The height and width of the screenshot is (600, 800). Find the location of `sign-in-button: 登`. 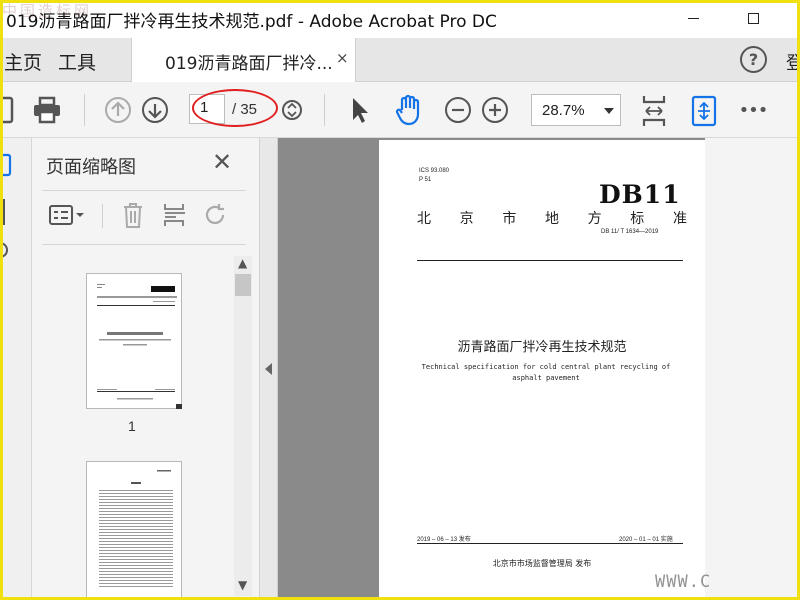

sign-in-button: 登 is located at coordinates (793, 62).